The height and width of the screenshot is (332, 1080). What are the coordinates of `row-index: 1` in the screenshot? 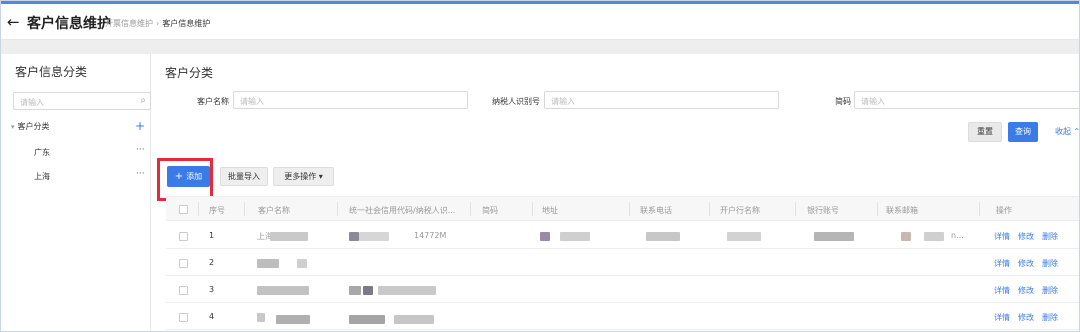 It's located at (212, 235).